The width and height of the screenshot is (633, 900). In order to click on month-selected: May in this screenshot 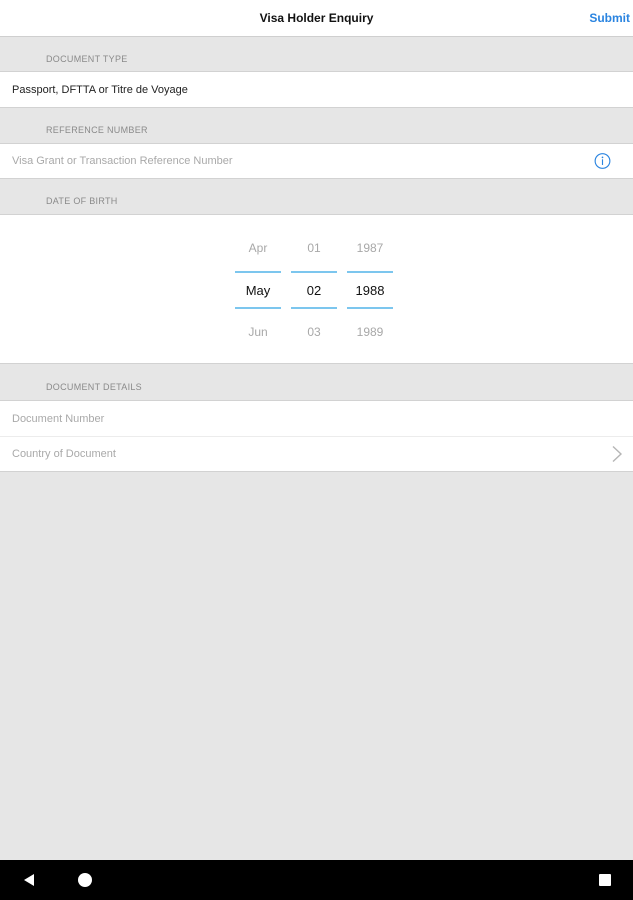, I will do `click(258, 290)`.